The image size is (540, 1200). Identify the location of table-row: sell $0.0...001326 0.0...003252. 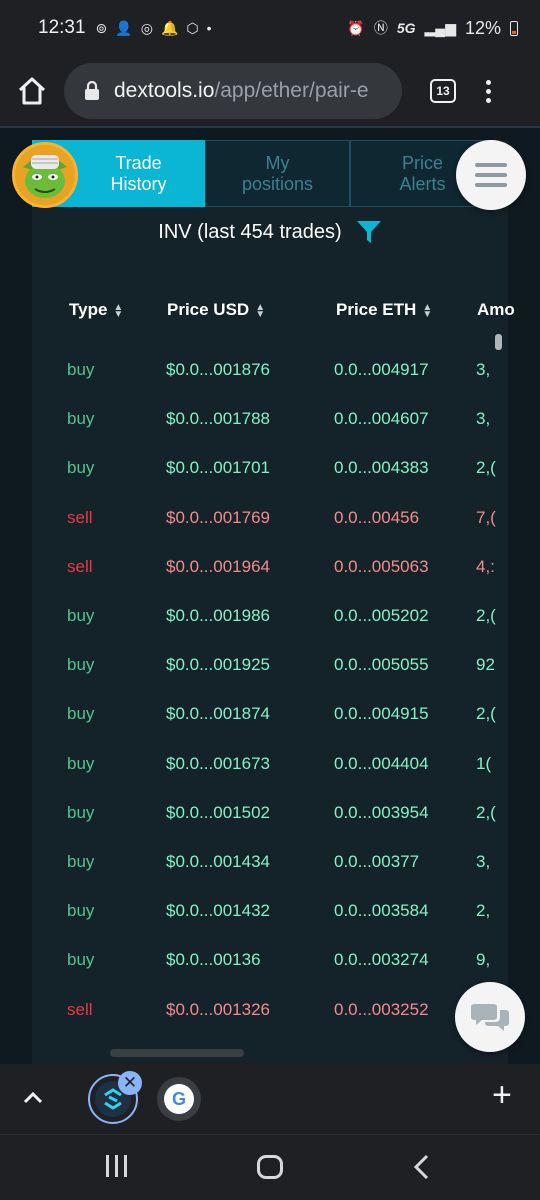
(270, 1006).